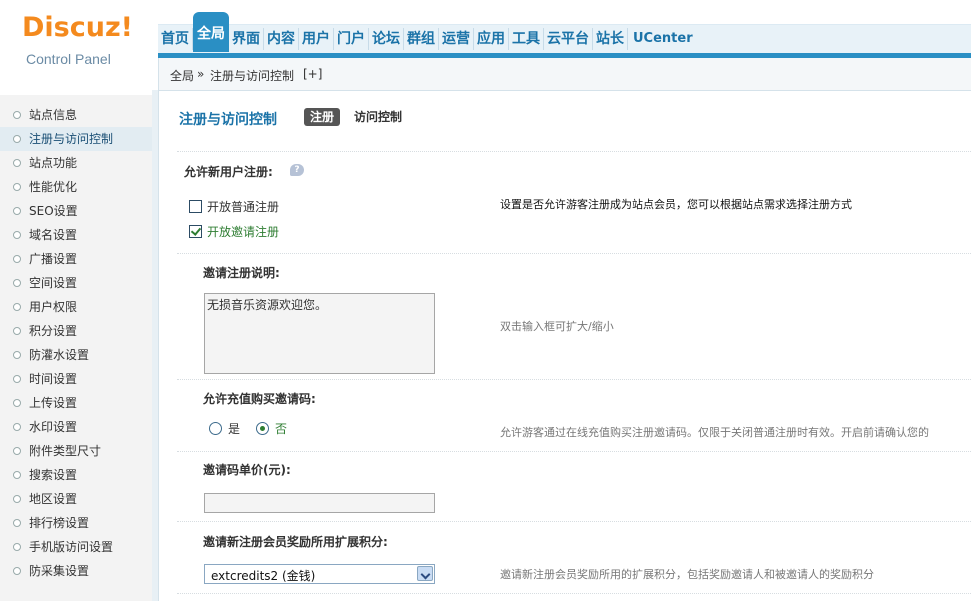 This screenshot has height=601, width=971. What do you see at coordinates (76, 211) in the screenshot?
I see `sidebar-item-seo: SEO设置` at bounding box center [76, 211].